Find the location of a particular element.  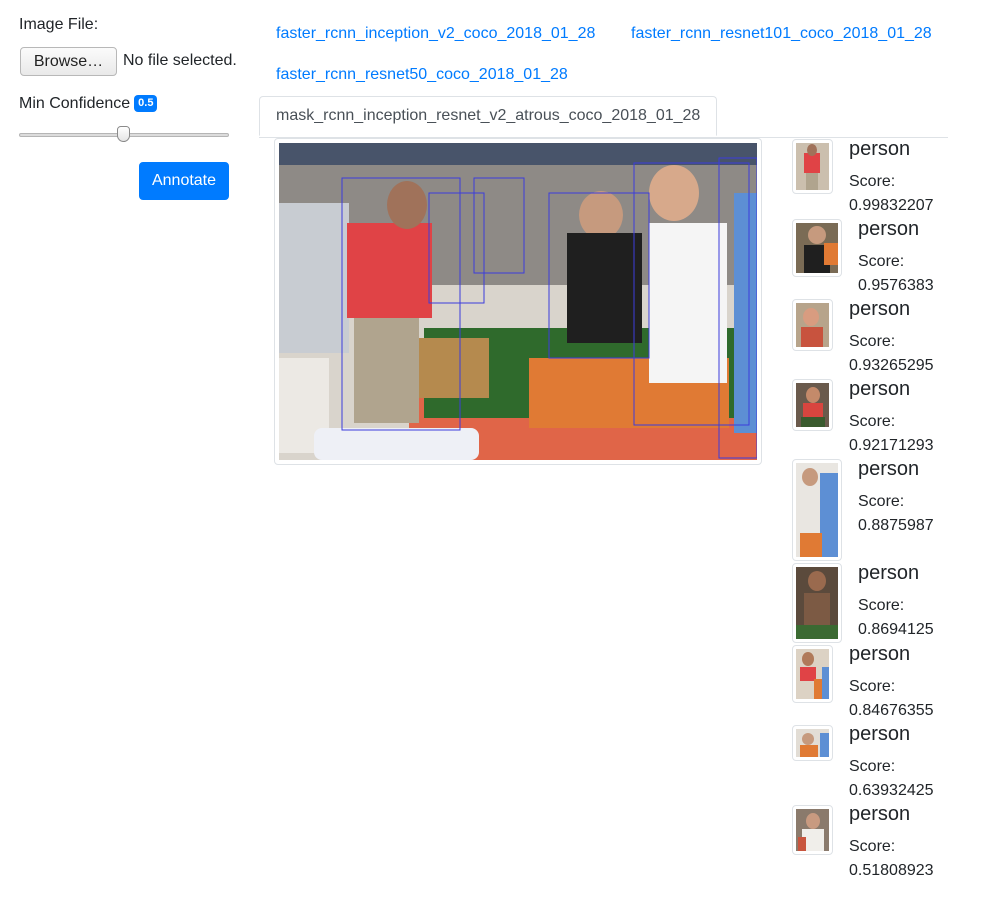

tab-faster-rcnn-resnet101: faster_rcnn_resnet101_coco_2018_01_28 is located at coordinates (781, 34).